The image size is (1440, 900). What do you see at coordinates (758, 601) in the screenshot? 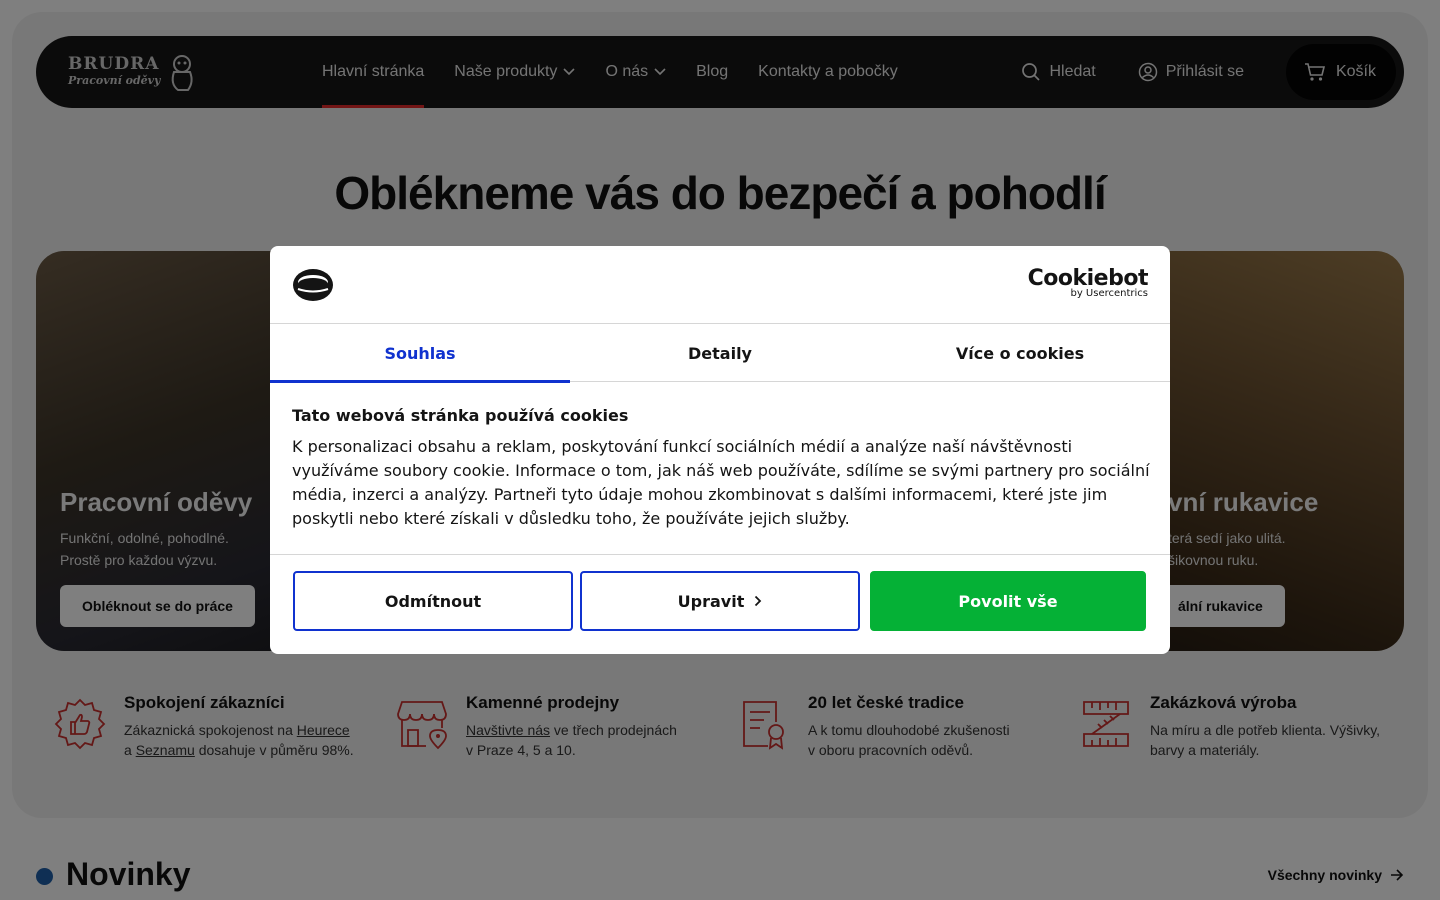
I see `chevron-right-icon` at bounding box center [758, 601].